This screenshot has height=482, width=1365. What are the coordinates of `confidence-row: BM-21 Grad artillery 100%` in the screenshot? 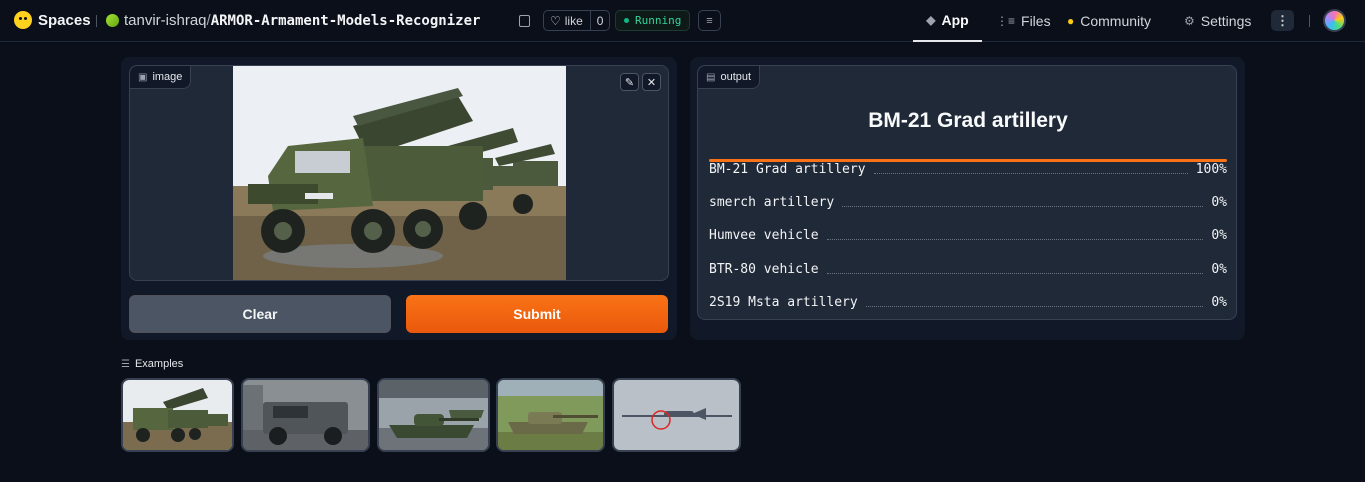 It's located at (968, 169).